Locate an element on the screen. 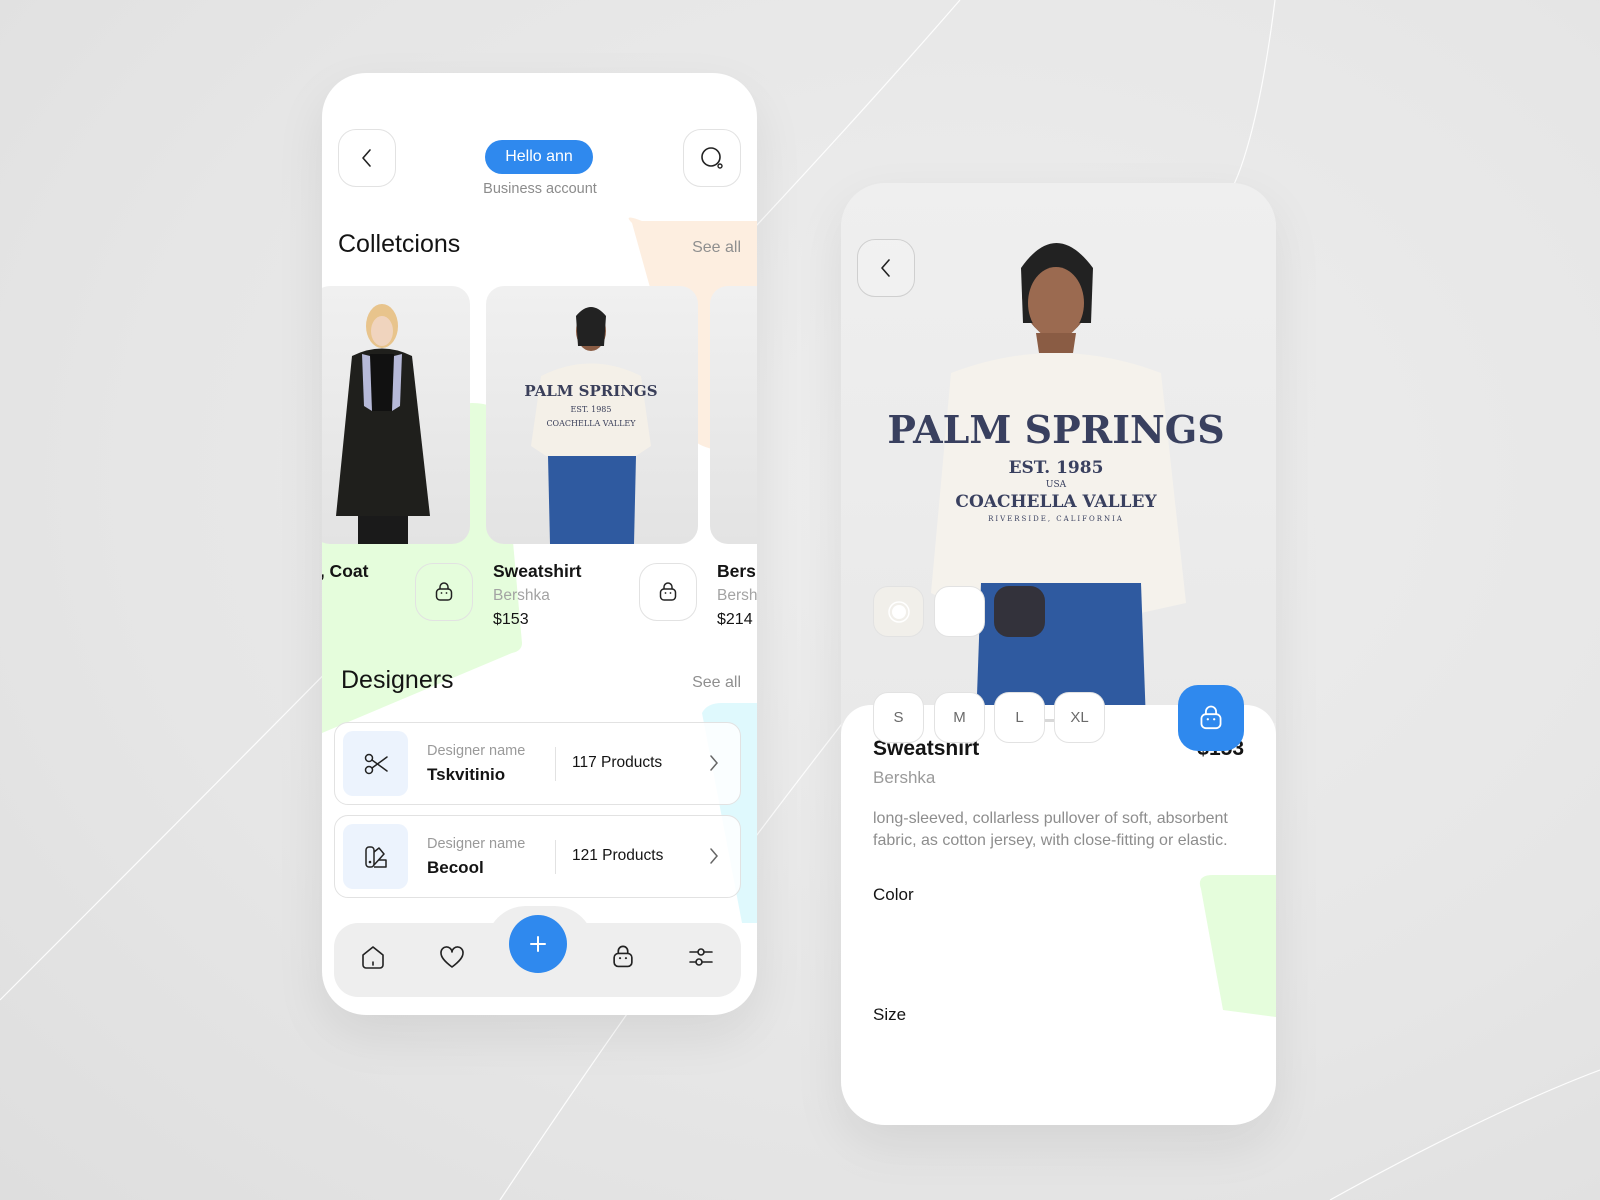  size-option-m: M is located at coordinates (959, 717).